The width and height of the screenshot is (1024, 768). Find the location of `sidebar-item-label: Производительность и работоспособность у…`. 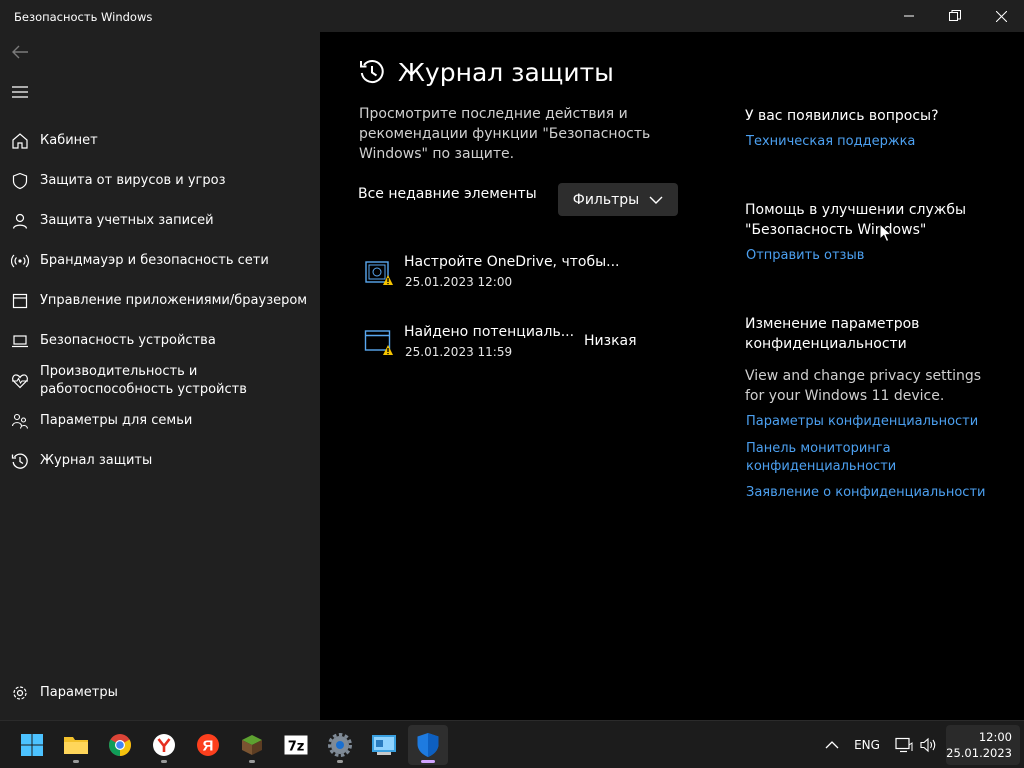

sidebar-item-label: Производительность и работоспособность у… is located at coordinates (143, 380).